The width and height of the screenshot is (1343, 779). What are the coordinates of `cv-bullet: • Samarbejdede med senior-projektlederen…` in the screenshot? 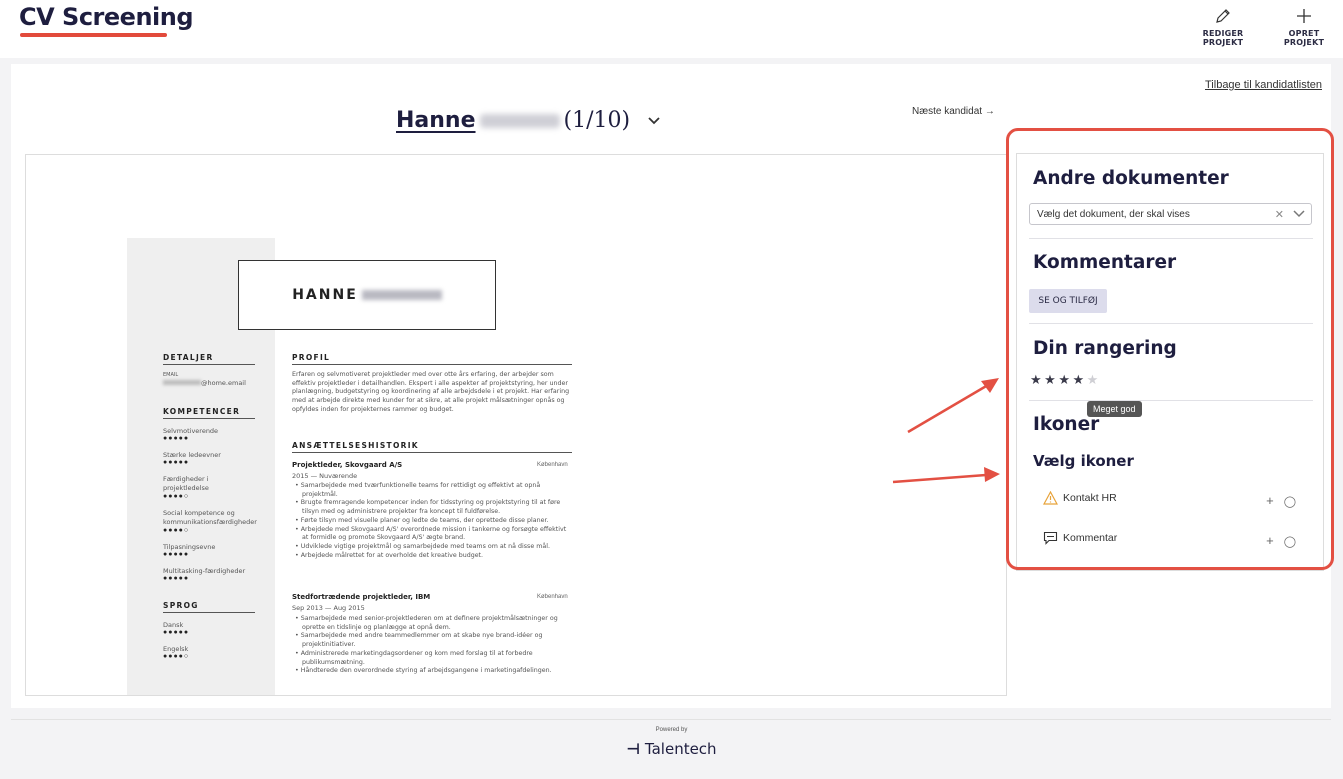 It's located at (426, 623).